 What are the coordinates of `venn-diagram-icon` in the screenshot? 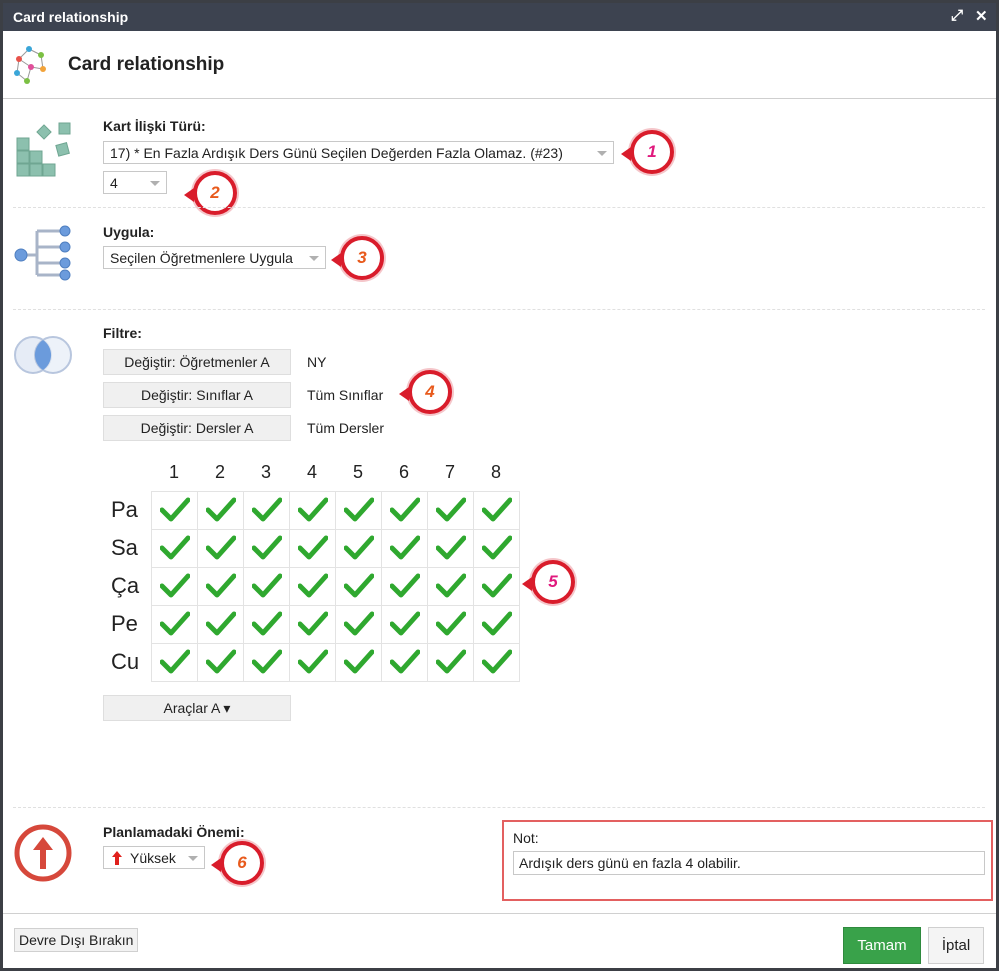 It's located at (43, 355).